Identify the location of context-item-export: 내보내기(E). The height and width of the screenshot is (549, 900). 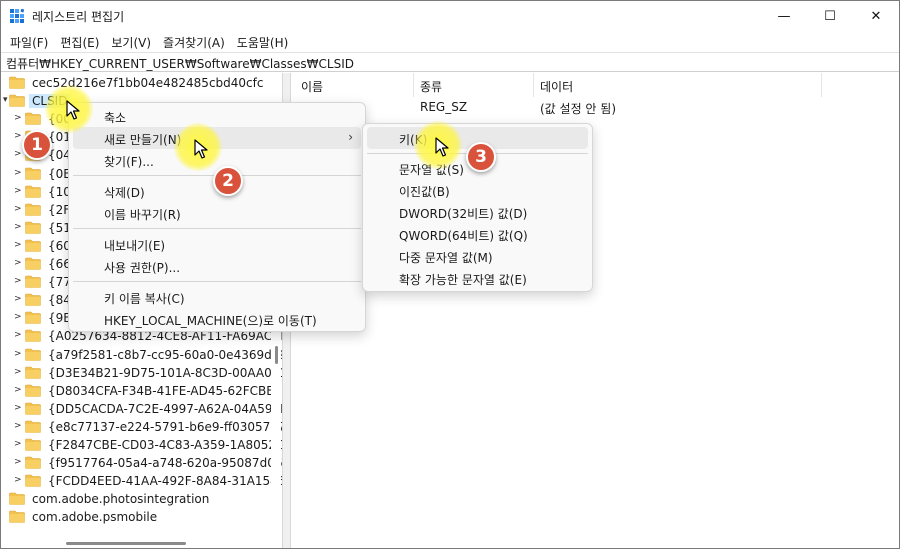
(217, 244).